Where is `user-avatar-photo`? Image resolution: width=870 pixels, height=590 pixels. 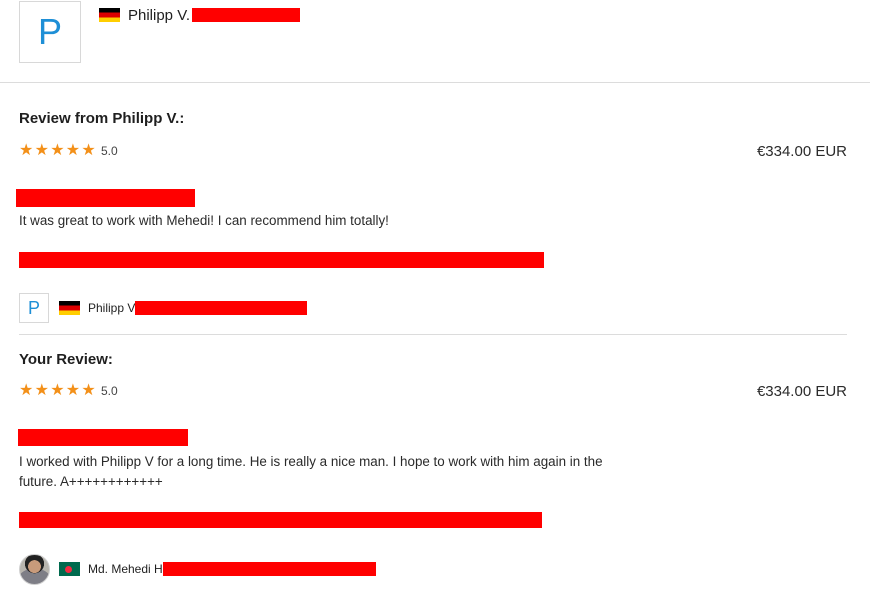 user-avatar-photo is located at coordinates (34, 569).